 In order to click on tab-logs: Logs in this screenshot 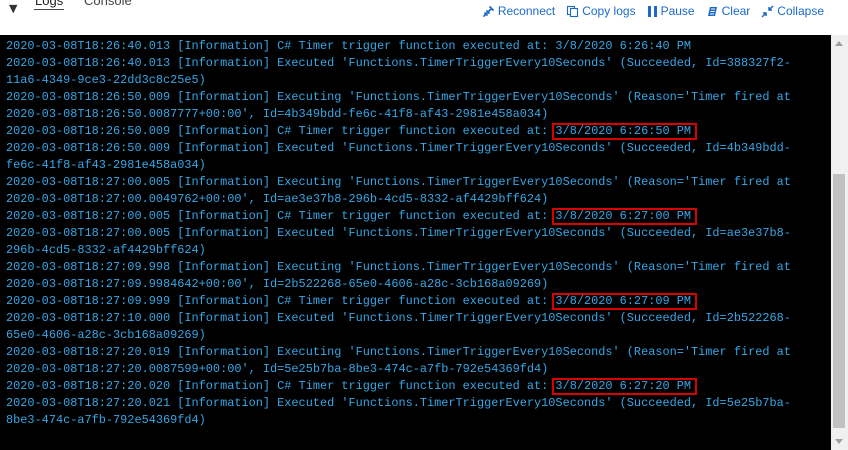, I will do `click(49, 5)`.